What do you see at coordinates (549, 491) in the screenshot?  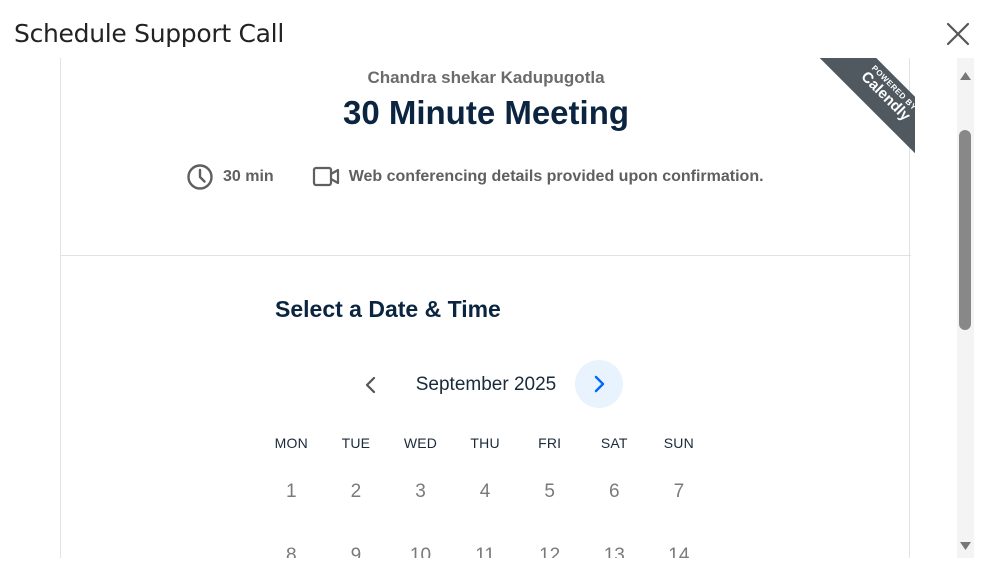 I see `calendar-day: 5` at bounding box center [549, 491].